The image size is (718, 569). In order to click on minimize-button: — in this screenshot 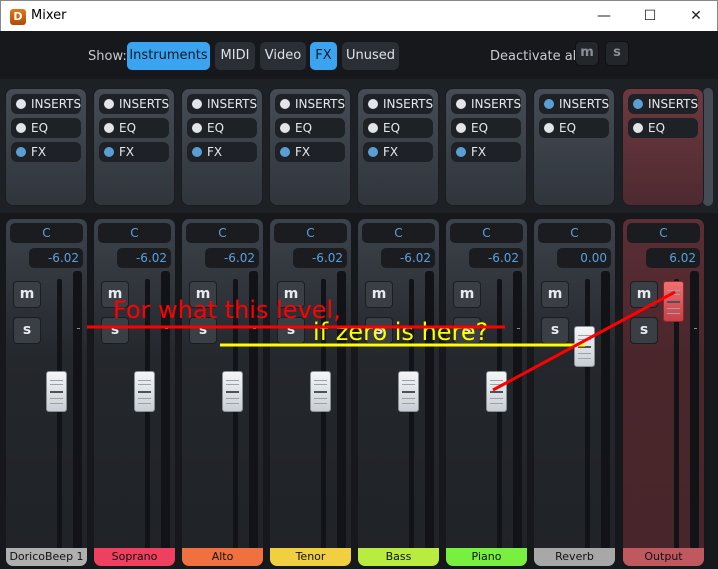, I will do `click(604, 16)`.